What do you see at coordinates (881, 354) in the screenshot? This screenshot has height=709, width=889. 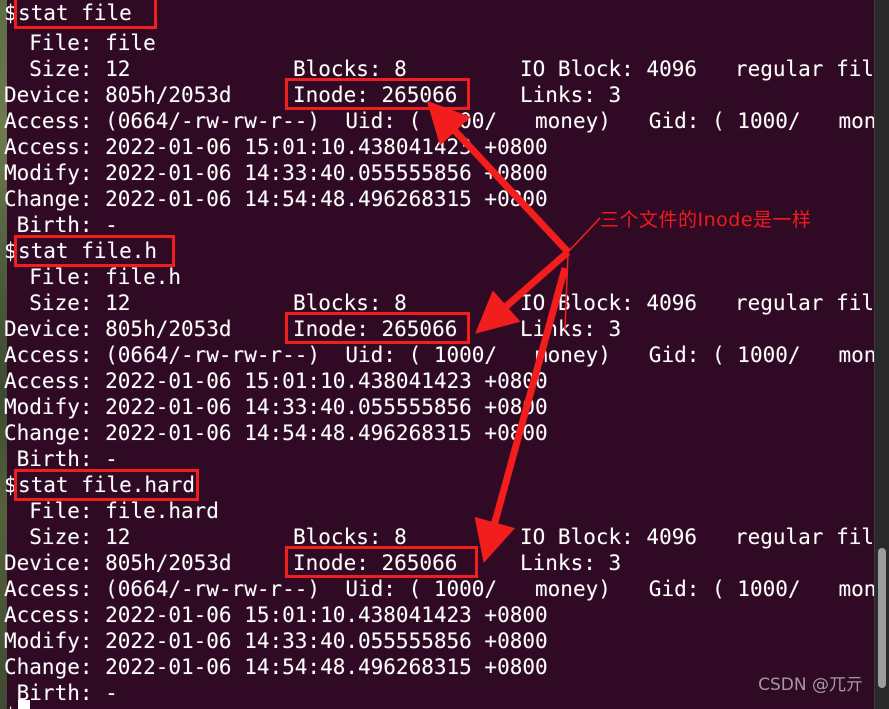 I see `scrollbar-track` at bounding box center [881, 354].